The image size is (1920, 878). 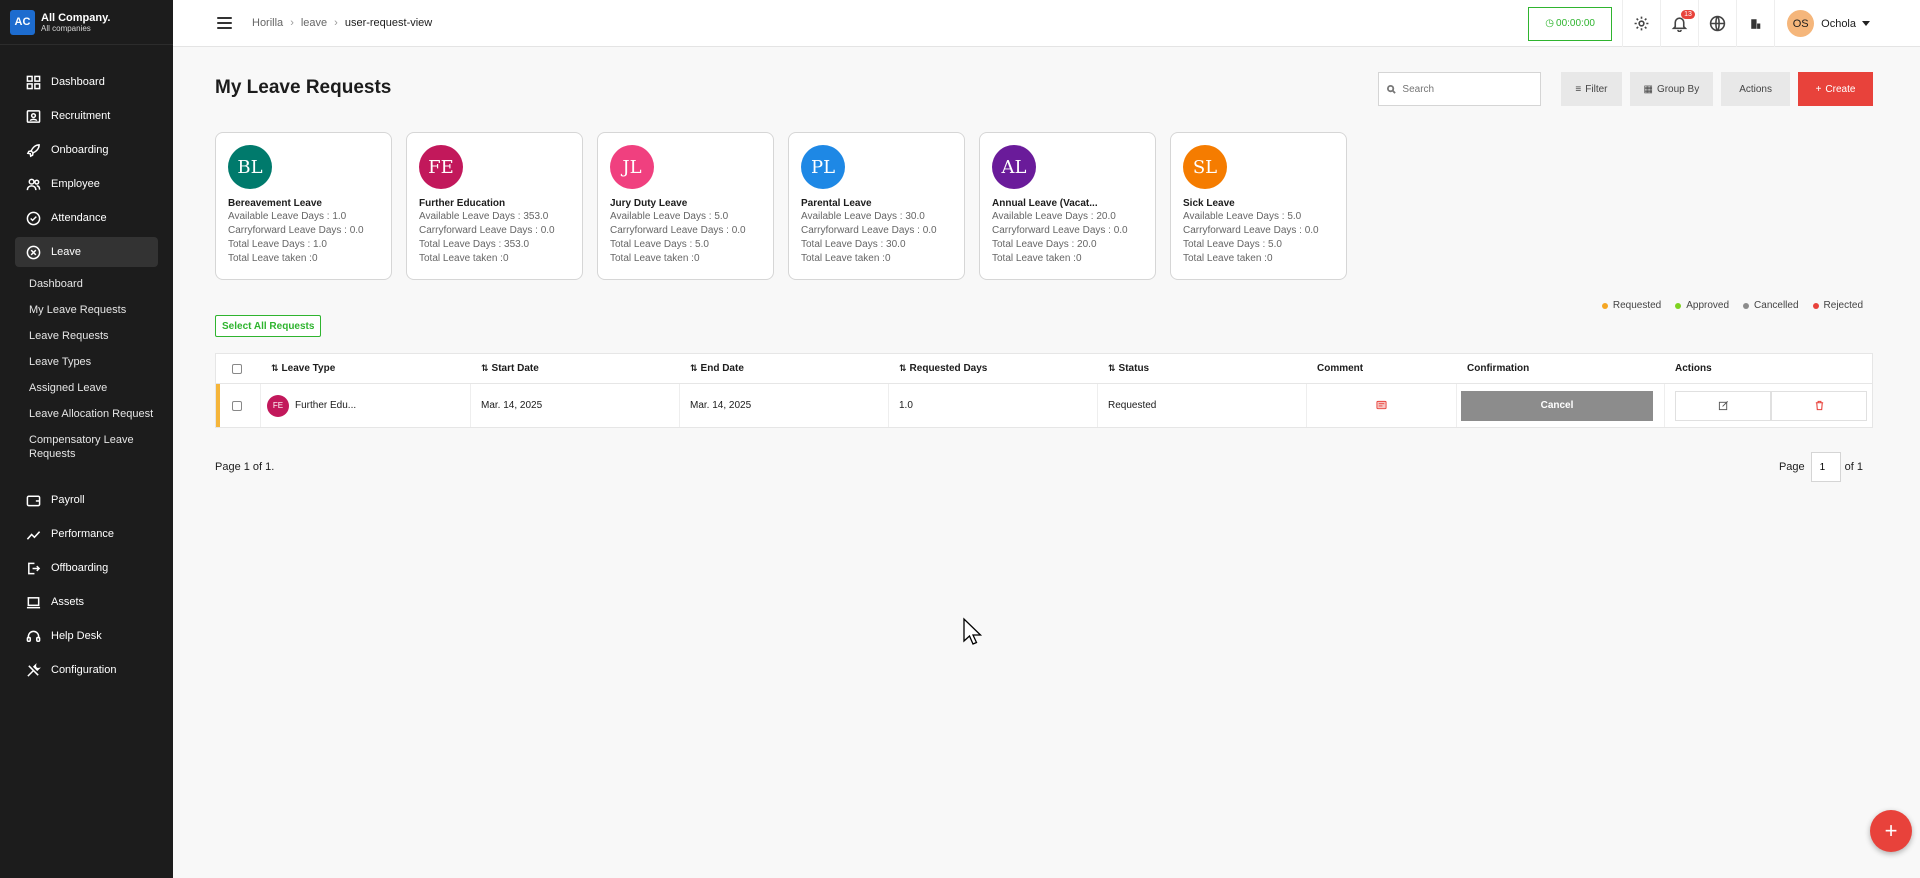 I want to click on actions-dropdown-button: Actions, so click(x=1755, y=89).